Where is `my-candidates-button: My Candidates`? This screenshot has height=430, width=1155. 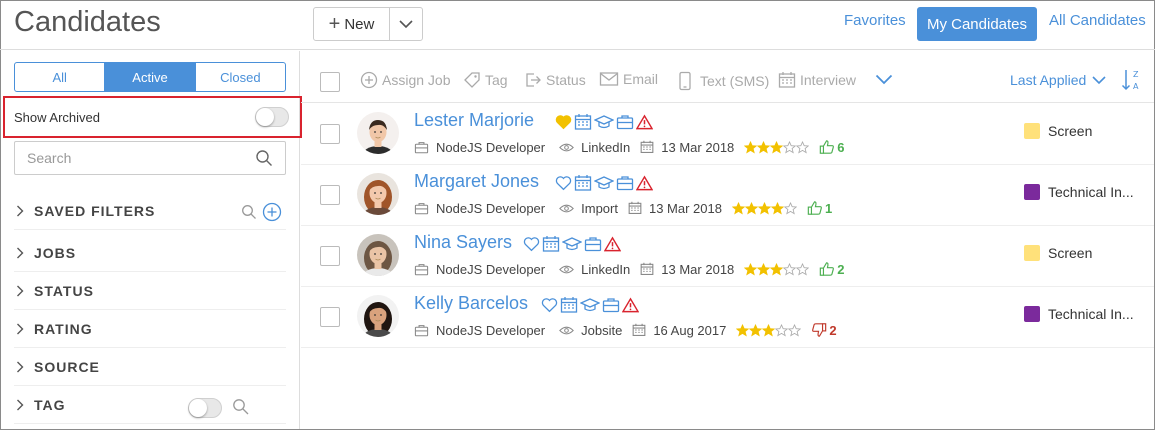 my-candidates-button: My Candidates is located at coordinates (977, 24).